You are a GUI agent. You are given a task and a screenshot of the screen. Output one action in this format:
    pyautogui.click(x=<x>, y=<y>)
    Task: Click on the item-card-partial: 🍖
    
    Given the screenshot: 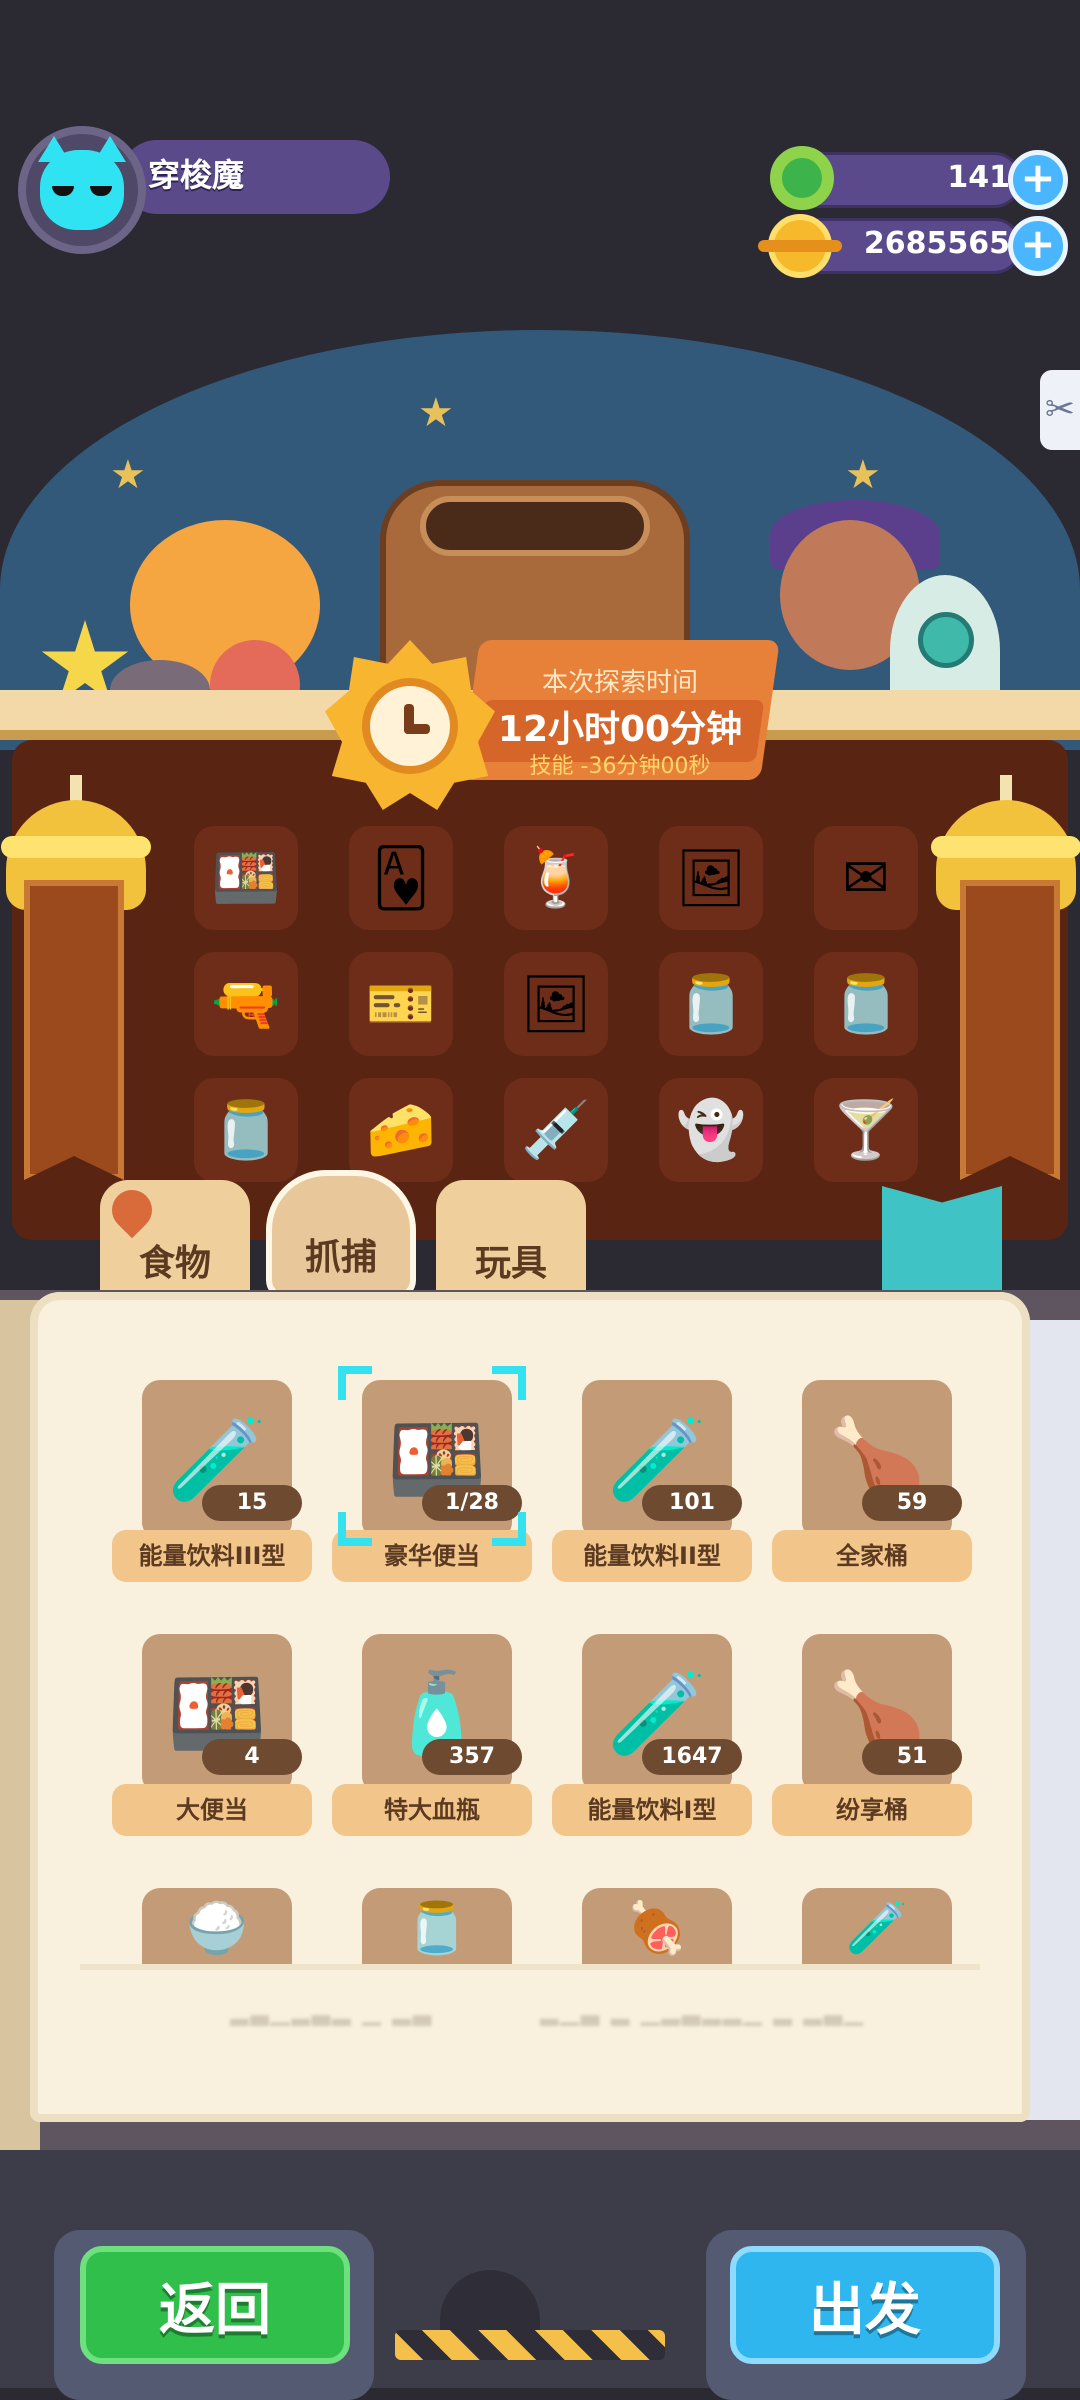 What is the action you would take?
    pyautogui.click(x=657, y=1928)
    